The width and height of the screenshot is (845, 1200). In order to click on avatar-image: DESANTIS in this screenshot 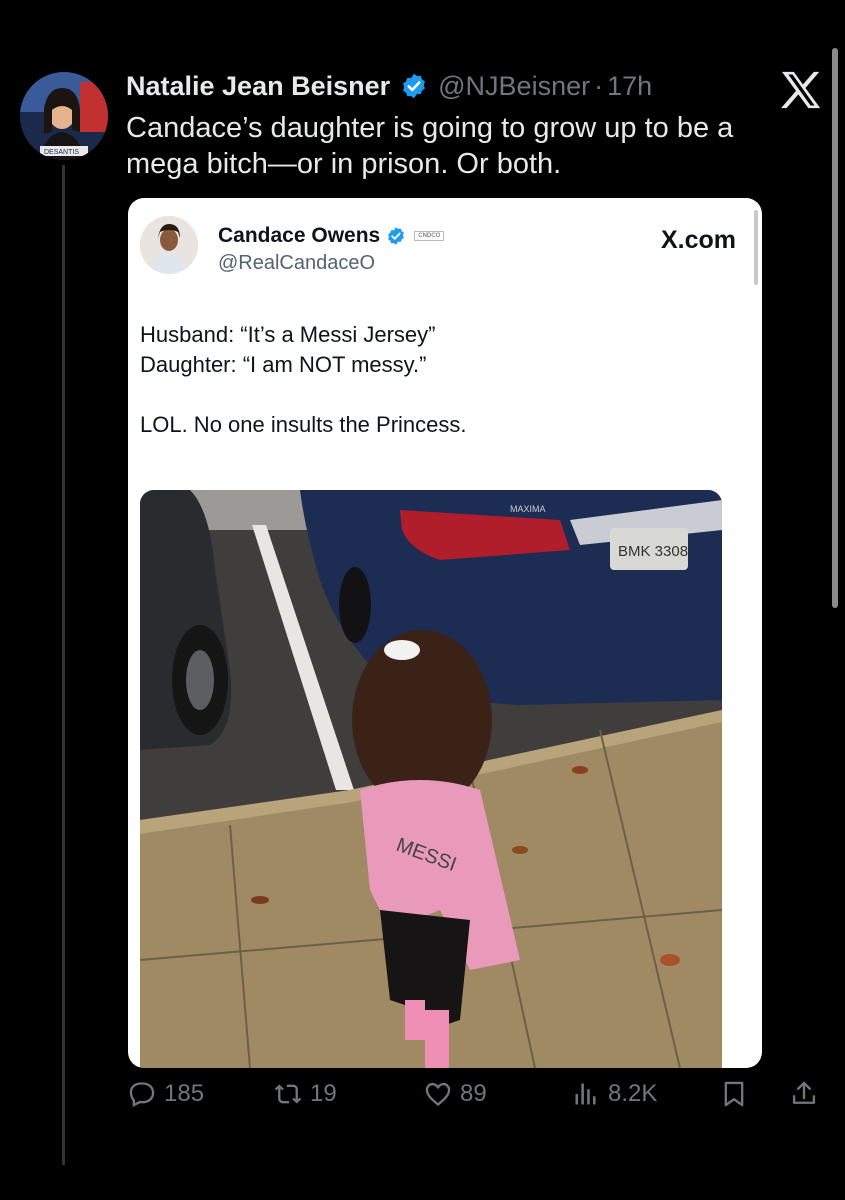, I will do `click(64, 116)`.